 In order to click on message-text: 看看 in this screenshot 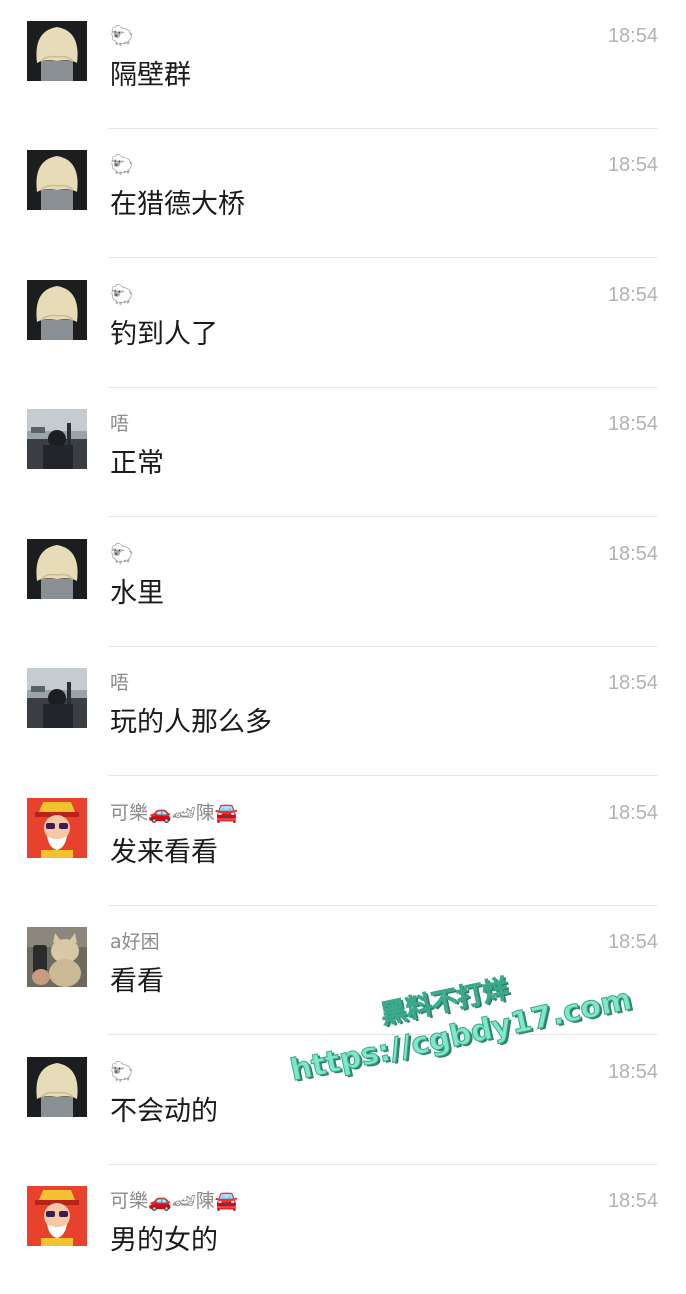, I will do `click(137, 981)`.